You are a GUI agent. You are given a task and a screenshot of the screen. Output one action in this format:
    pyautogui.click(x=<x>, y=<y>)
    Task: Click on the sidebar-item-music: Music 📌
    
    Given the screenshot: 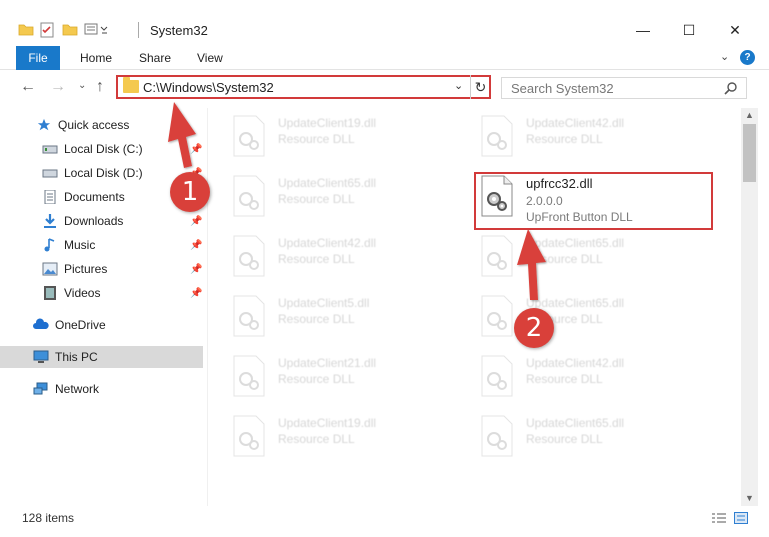 What is the action you would take?
    pyautogui.click(x=101, y=245)
    